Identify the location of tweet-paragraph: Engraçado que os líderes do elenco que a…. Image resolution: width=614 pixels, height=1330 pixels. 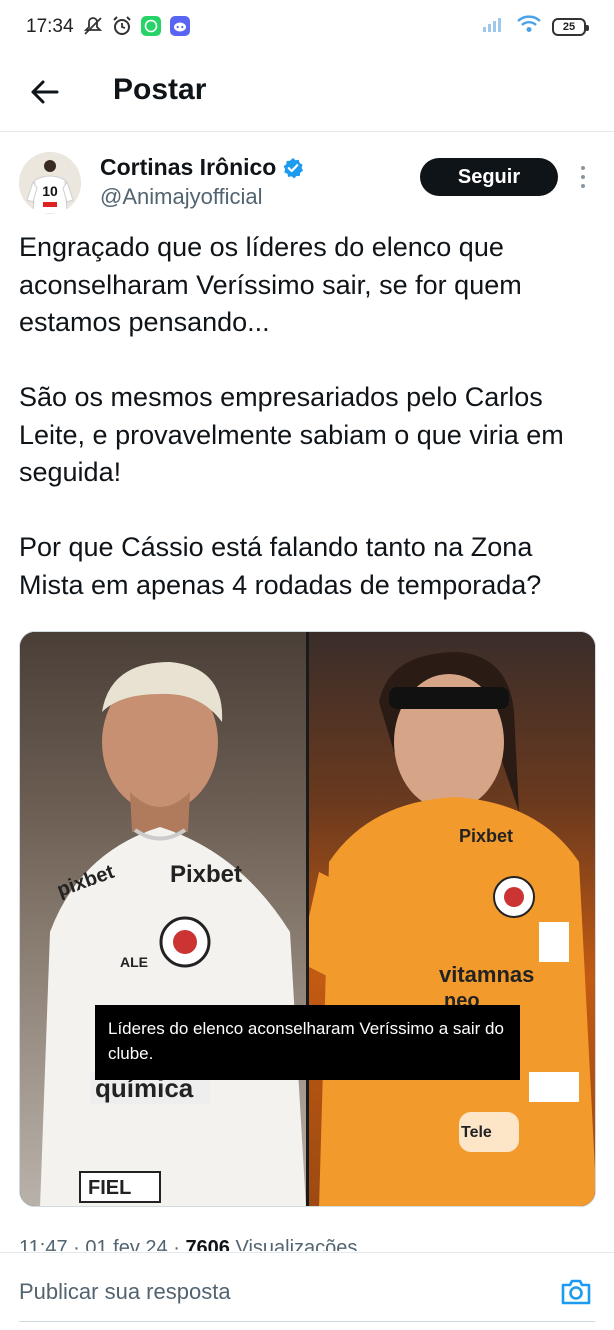
(270, 284).